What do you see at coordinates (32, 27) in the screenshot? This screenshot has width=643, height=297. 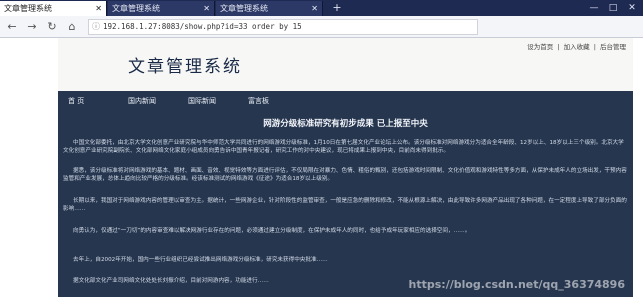 I see `forward-arrow-icon: →` at bounding box center [32, 27].